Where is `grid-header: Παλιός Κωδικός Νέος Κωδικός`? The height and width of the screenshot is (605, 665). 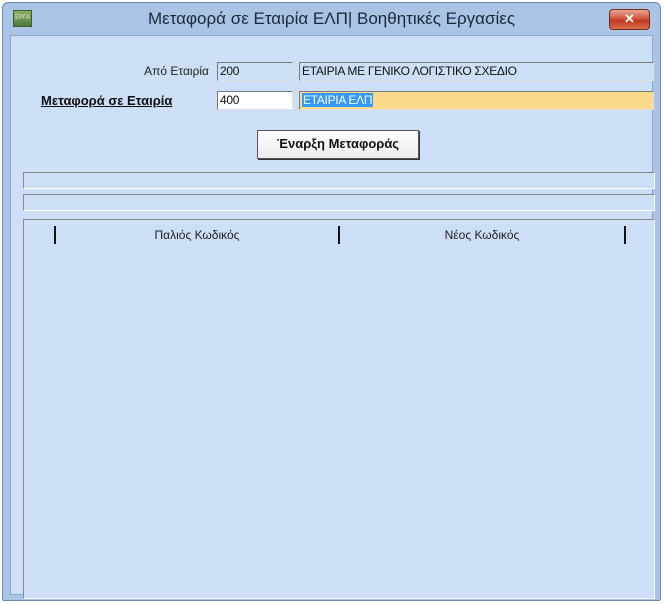 grid-header: Παλιός Κωδικός Νέος Κωδικός is located at coordinates (340, 235).